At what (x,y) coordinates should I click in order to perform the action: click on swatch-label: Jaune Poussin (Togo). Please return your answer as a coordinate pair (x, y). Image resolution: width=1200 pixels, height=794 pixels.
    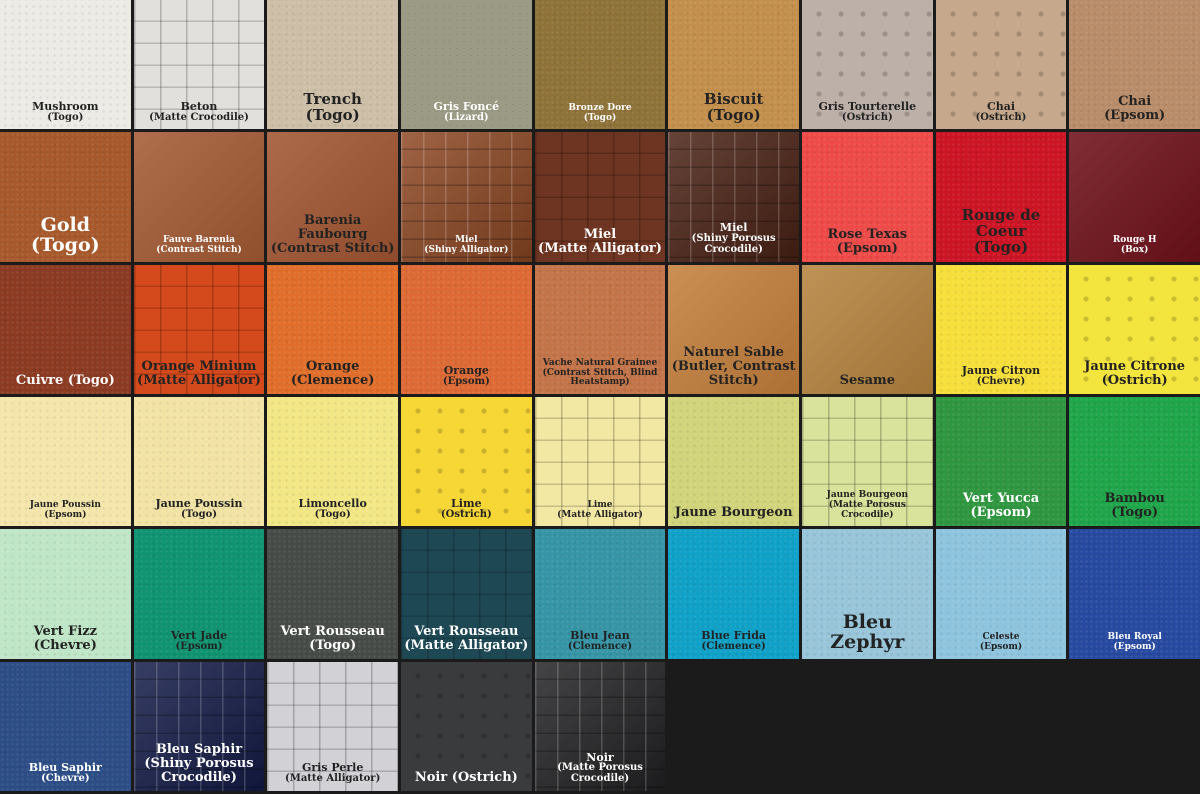
    Looking at the image, I should click on (199, 508).